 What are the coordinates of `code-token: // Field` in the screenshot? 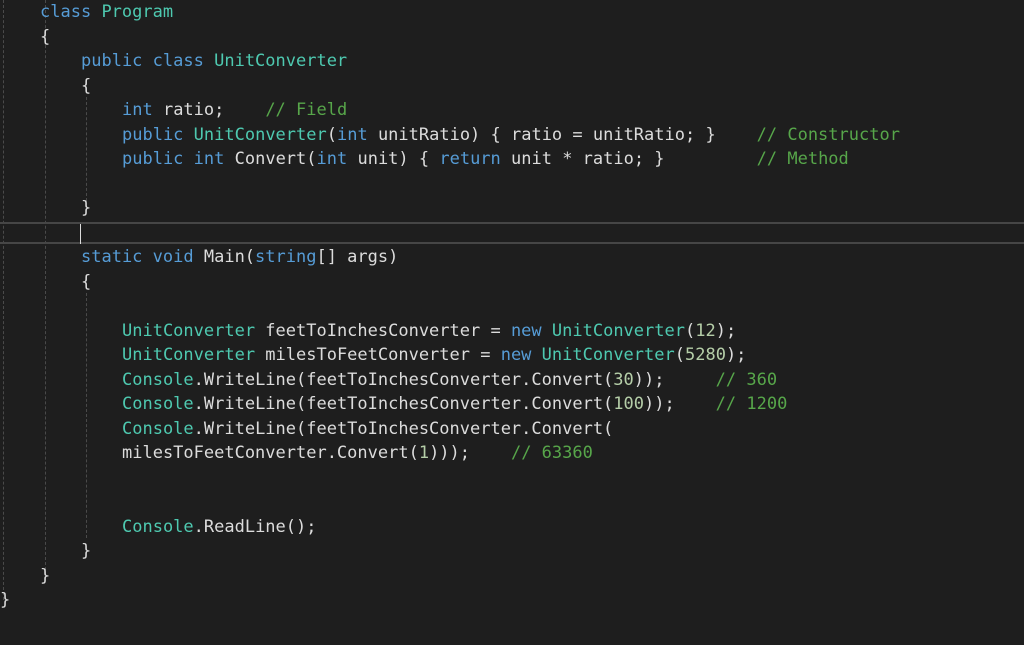 It's located at (306, 110).